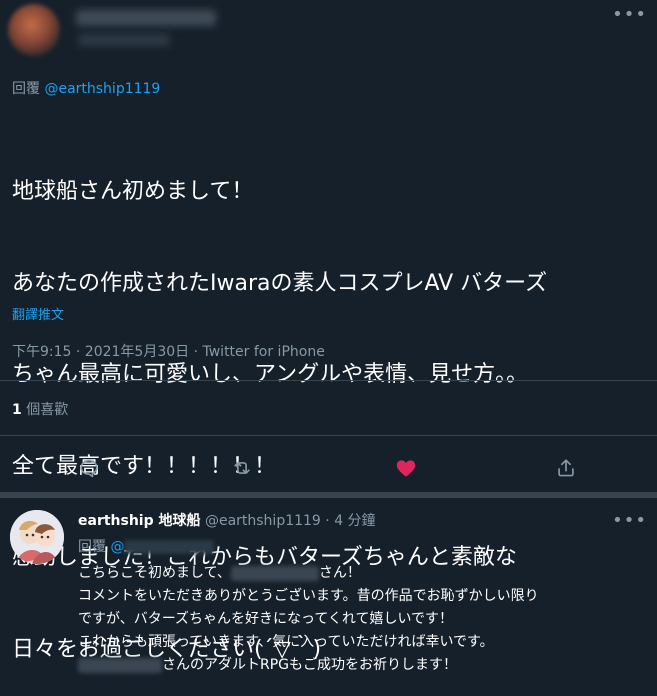 This screenshot has width=657, height=696. I want to click on reply-line: コメントをいただきありがとうございます。昔の作品でお恥ずかしい限り, so click(308, 596).